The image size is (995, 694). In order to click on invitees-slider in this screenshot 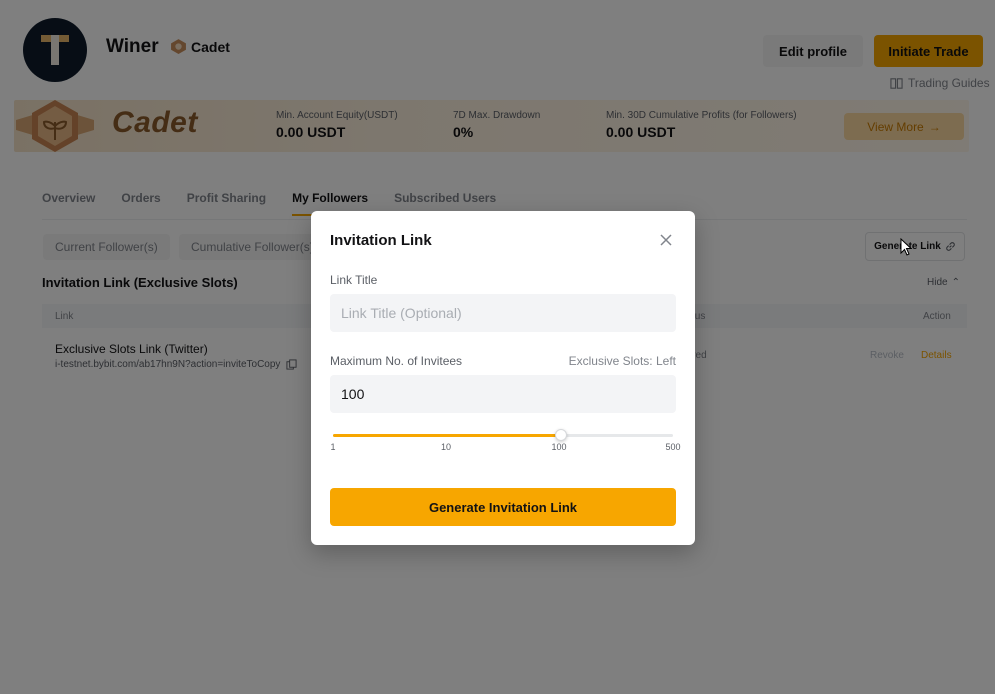, I will do `click(503, 435)`.